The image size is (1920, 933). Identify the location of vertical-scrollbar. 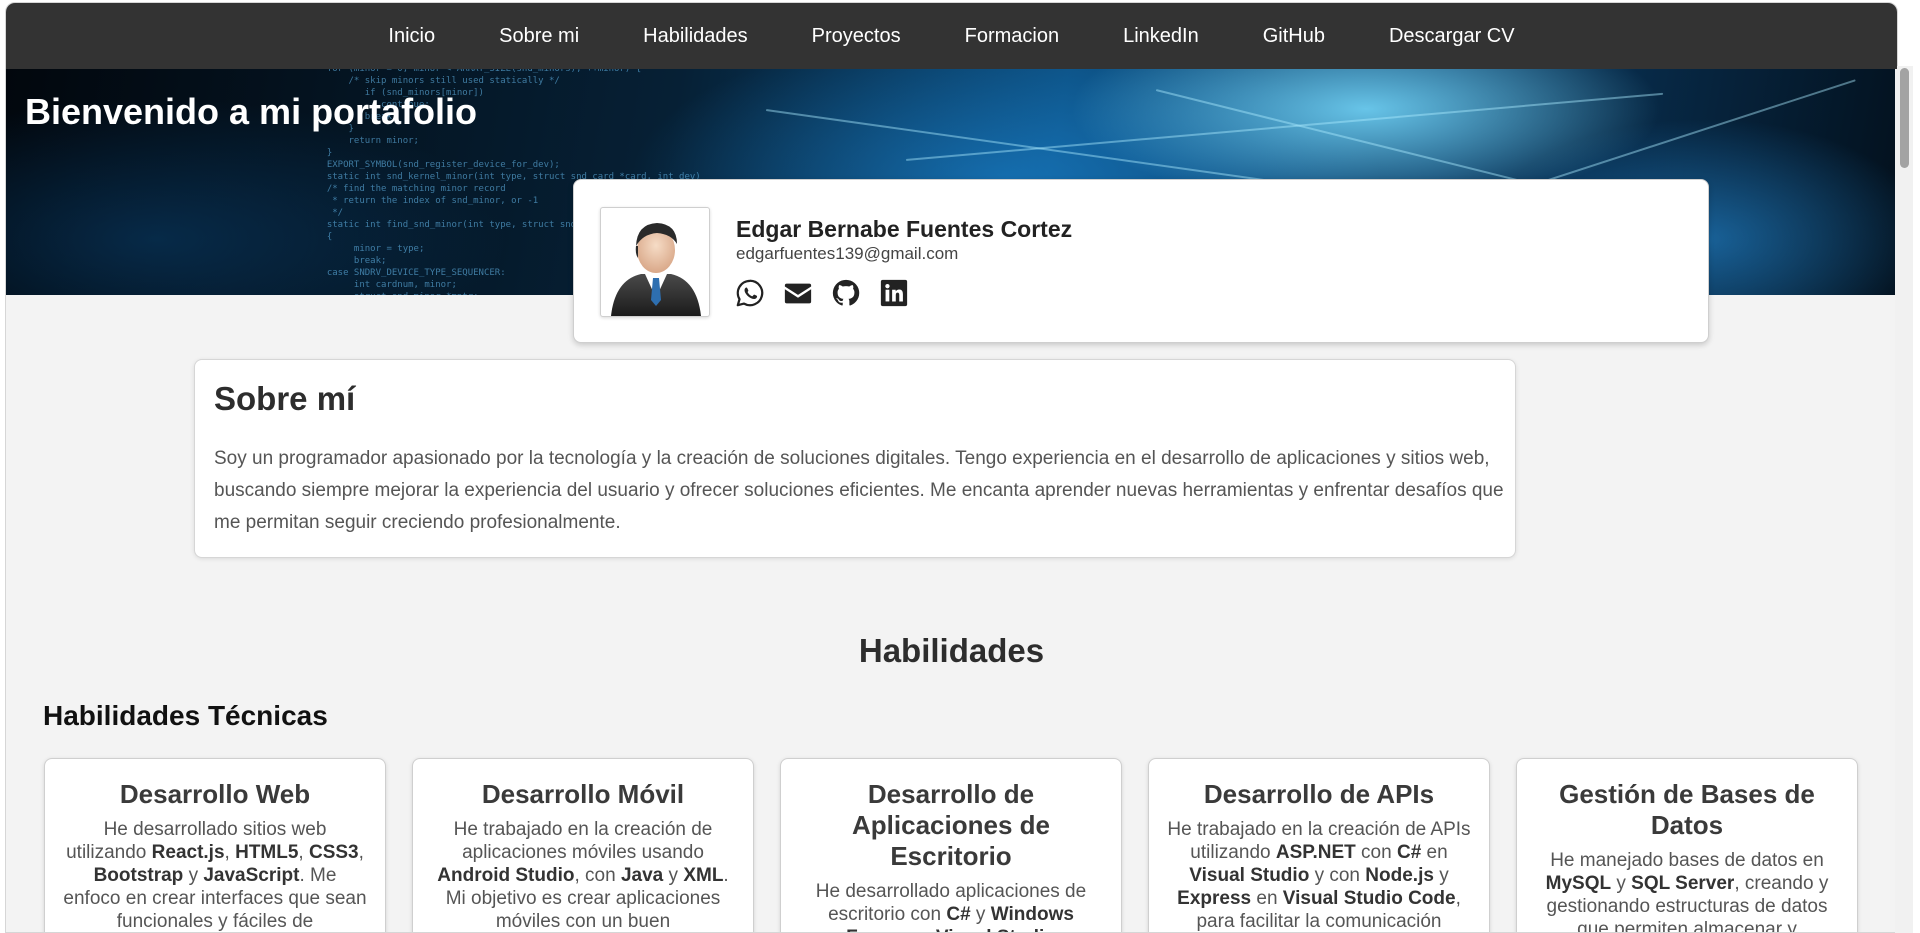
(1904, 499).